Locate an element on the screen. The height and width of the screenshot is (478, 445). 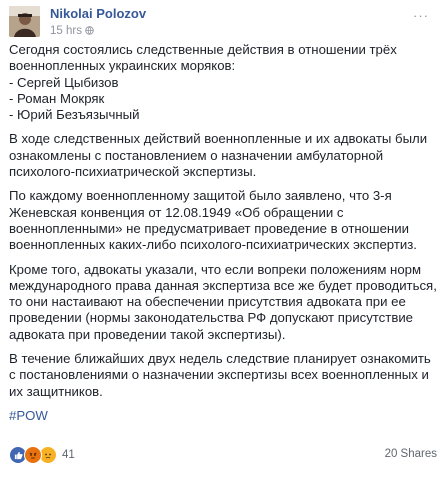
list-item: - Юрий Безъязычный is located at coordinates (74, 115).